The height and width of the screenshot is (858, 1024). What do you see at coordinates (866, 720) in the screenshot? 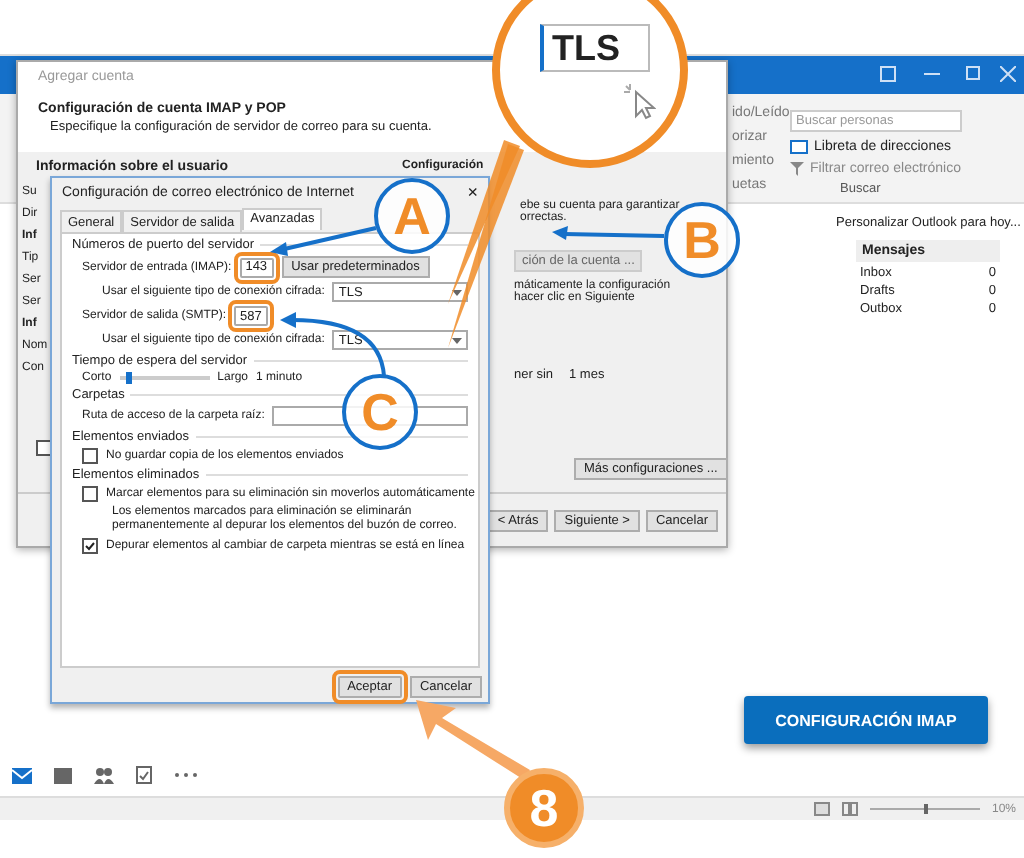
I see `banner: CONFIGURACIÓN IMAP` at bounding box center [866, 720].